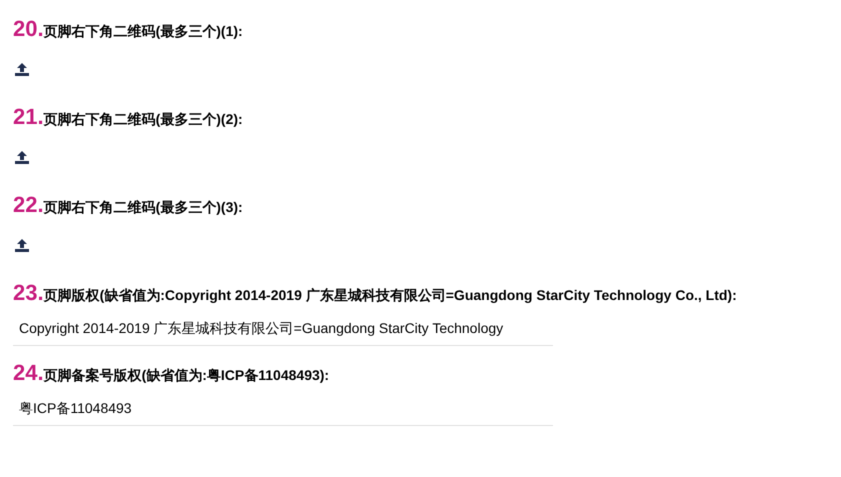  What do you see at coordinates (28, 373) in the screenshot?
I see `field-number: 24.` at bounding box center [28, 373].